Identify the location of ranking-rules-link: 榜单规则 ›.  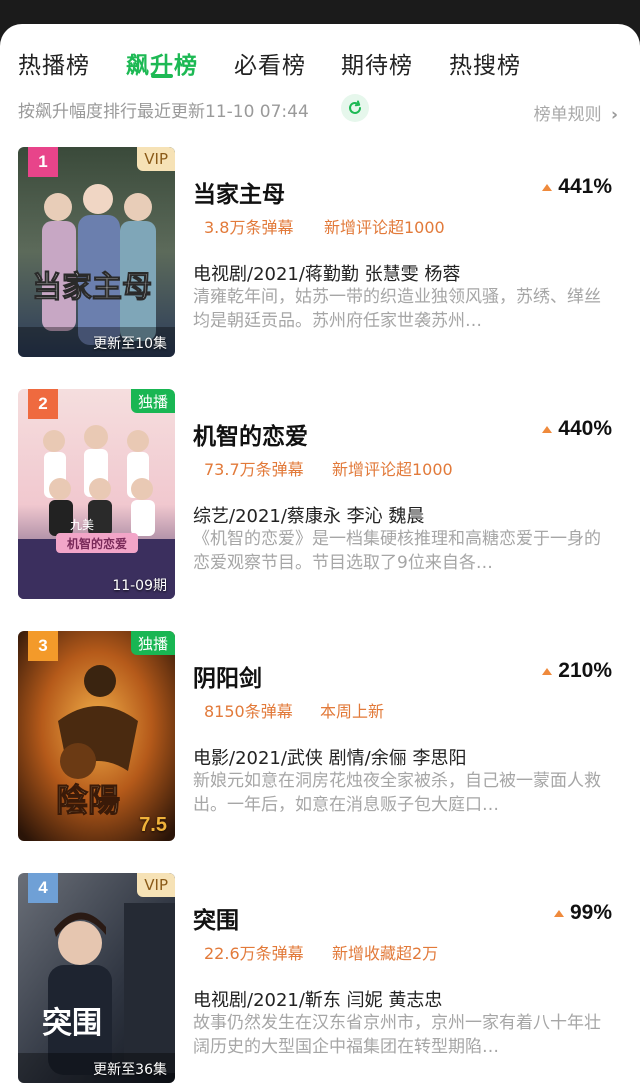
(576, 112).